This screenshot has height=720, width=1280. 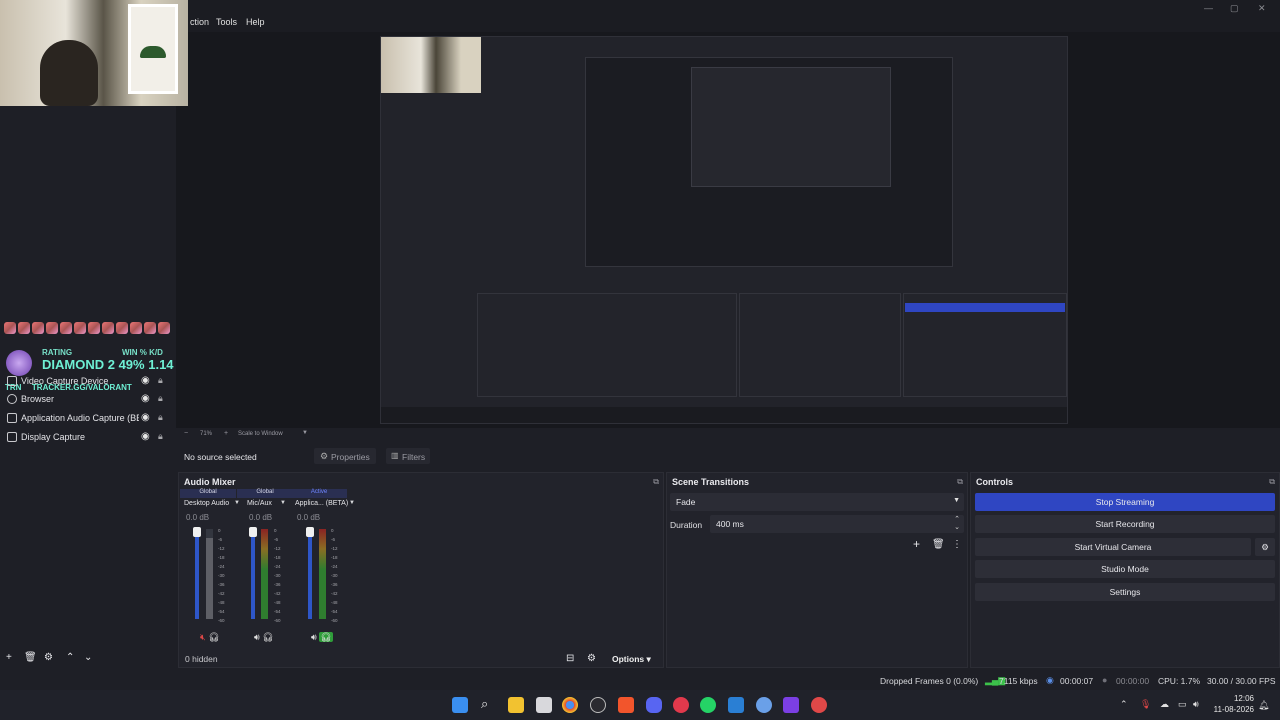 I want to click on volume-icon: 🔊︎, so click(x=1196, y=704).